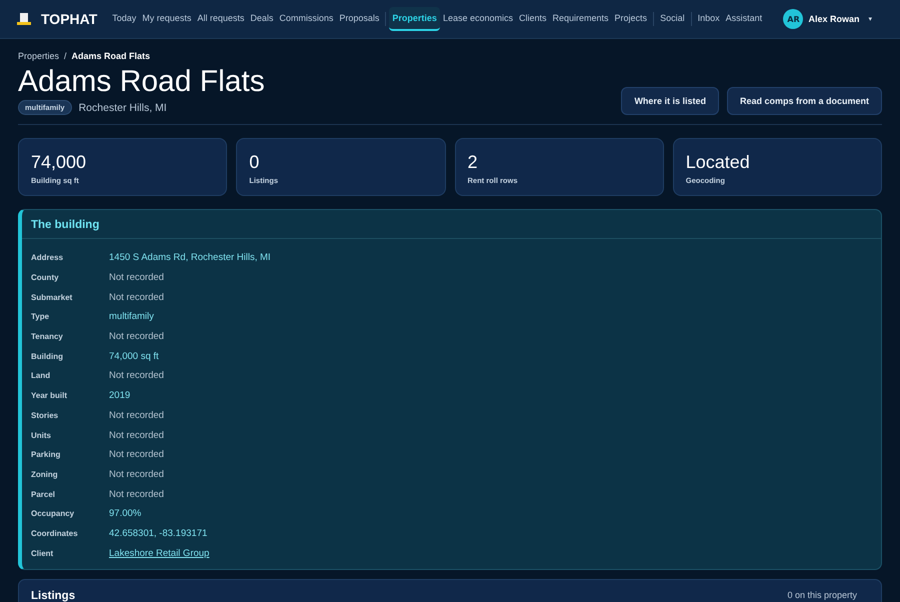 Image resolution: width=900 pixels, height=602 pixels. What do you see at coordinates (744, 19) in the screenshot?
I see `nav-tab: Assistant` at bounding box center [744, 19].